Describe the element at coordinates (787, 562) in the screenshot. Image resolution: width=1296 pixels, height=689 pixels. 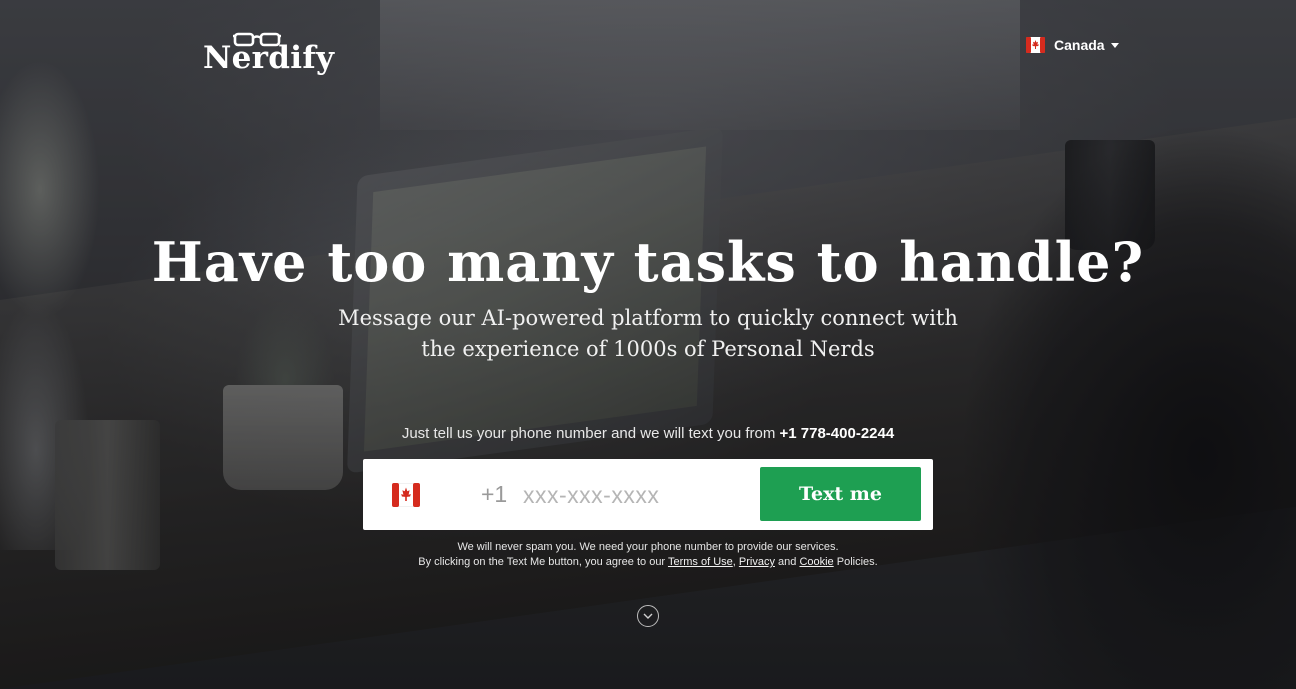
I see `disclaimer-and: and` at that location.